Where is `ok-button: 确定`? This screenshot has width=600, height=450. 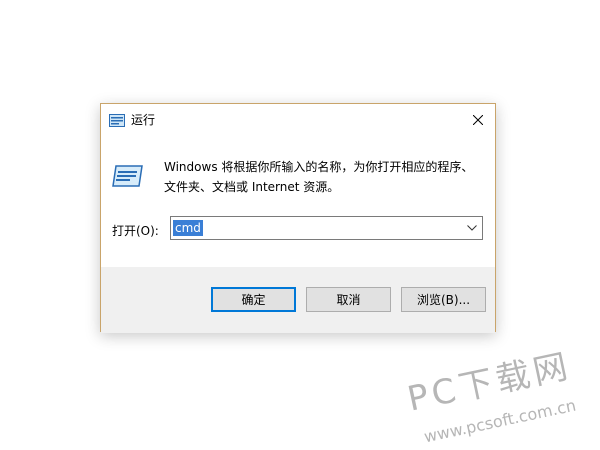
ok-button: 确定 is located at coordinates (253, 299).